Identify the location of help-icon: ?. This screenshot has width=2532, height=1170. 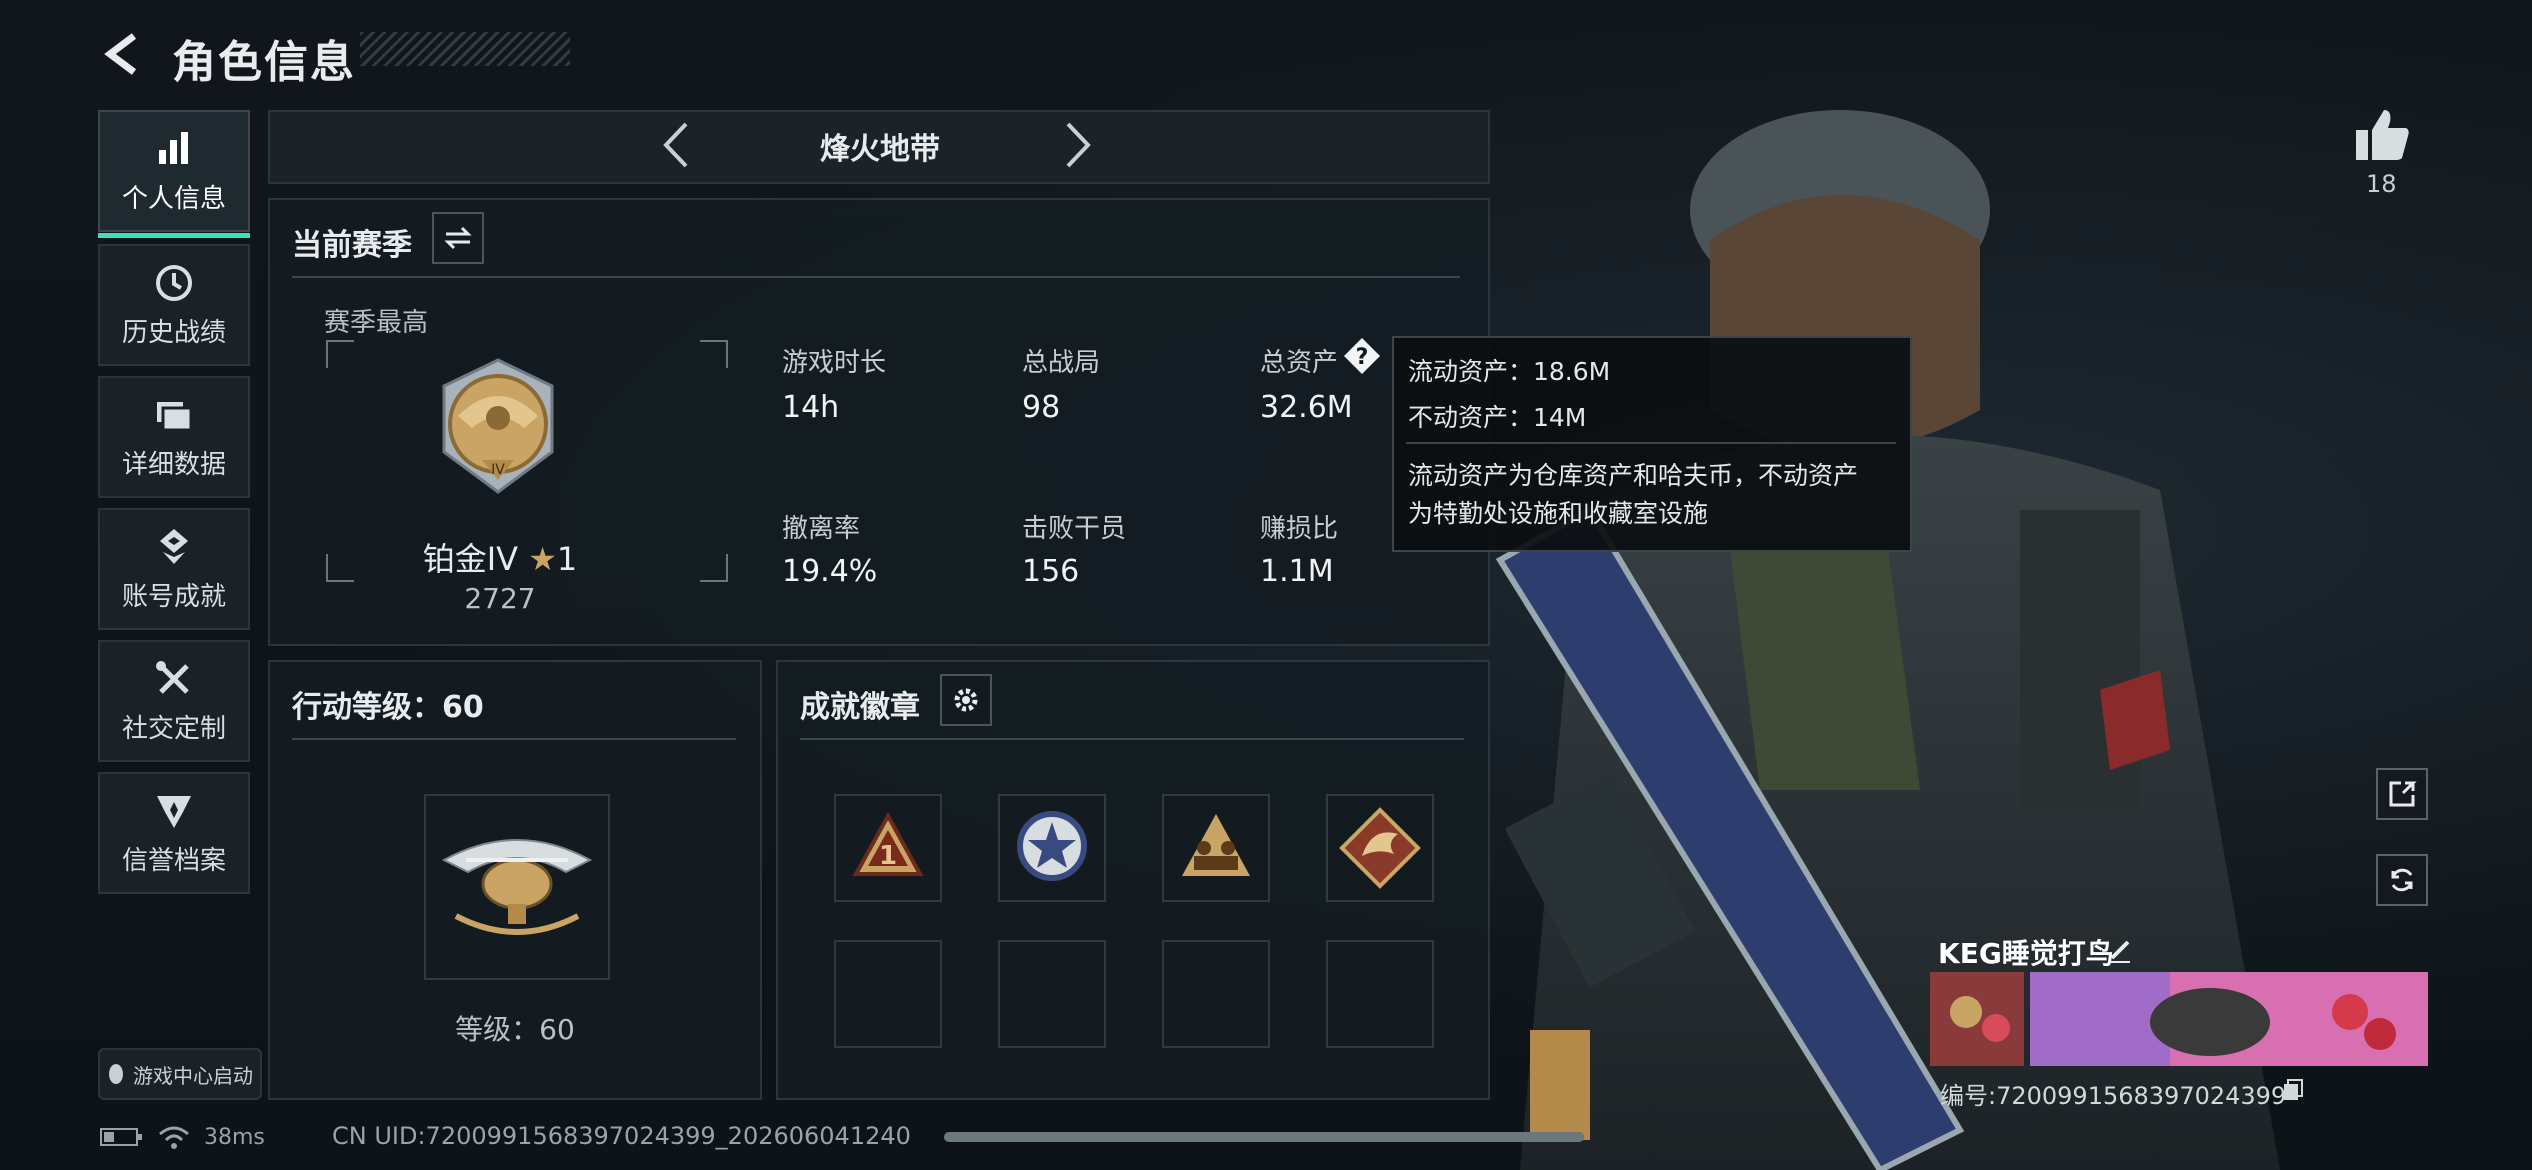
(1362, 356).